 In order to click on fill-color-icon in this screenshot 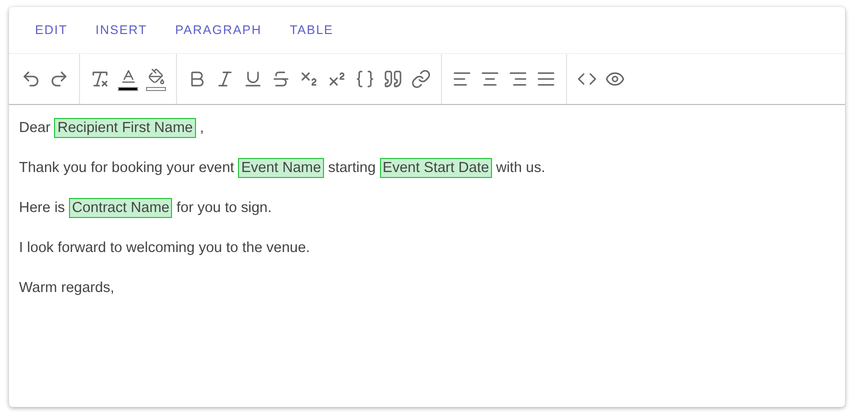, I will do `click(156, 76)`.